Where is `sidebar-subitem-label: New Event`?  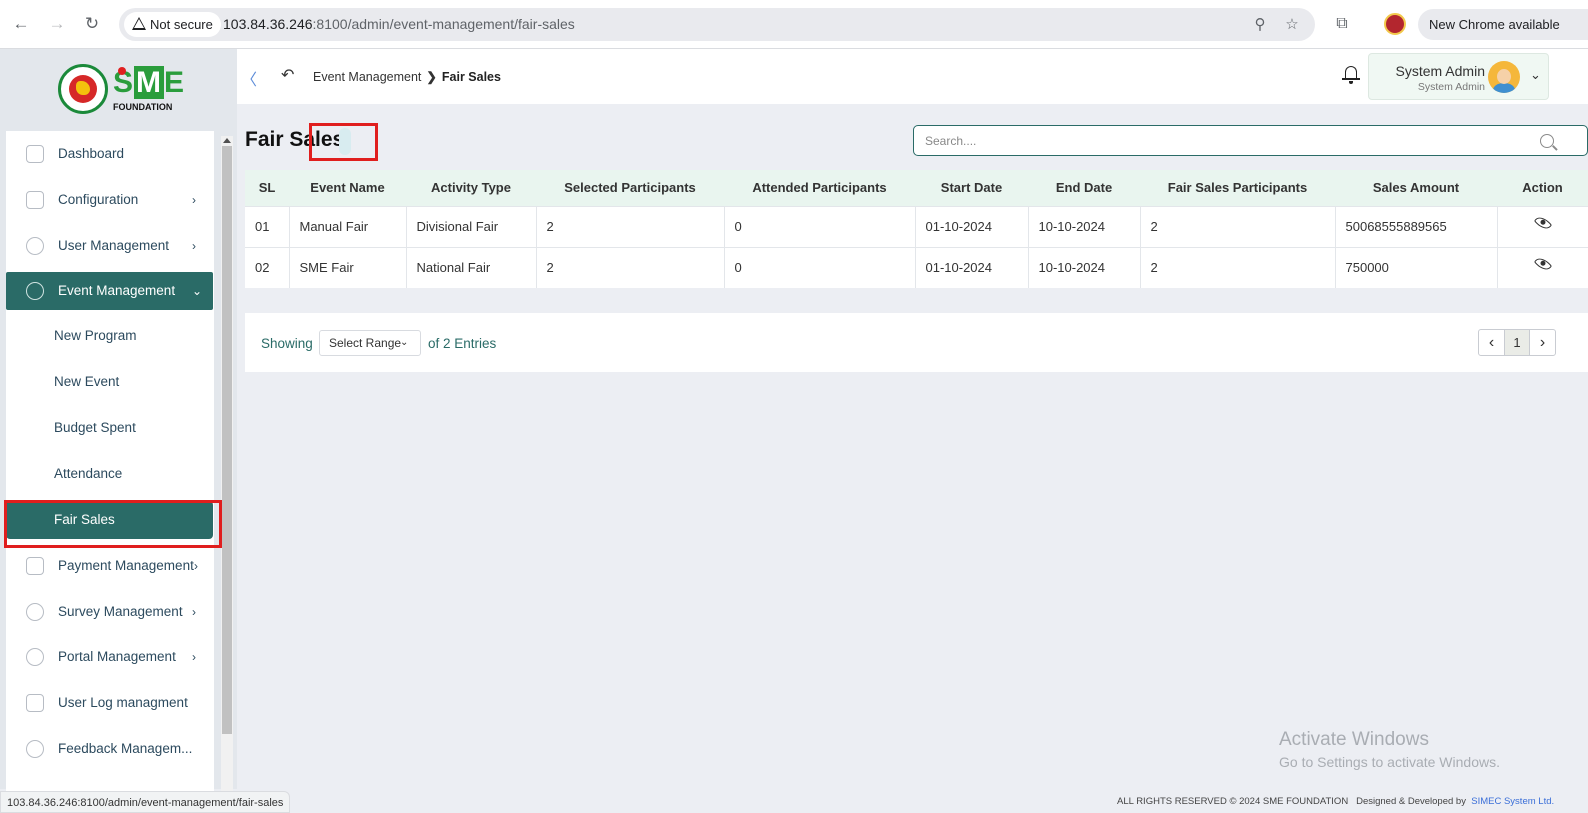 sidebar-subitem-label: New Event is located at coordinates (87, 381).